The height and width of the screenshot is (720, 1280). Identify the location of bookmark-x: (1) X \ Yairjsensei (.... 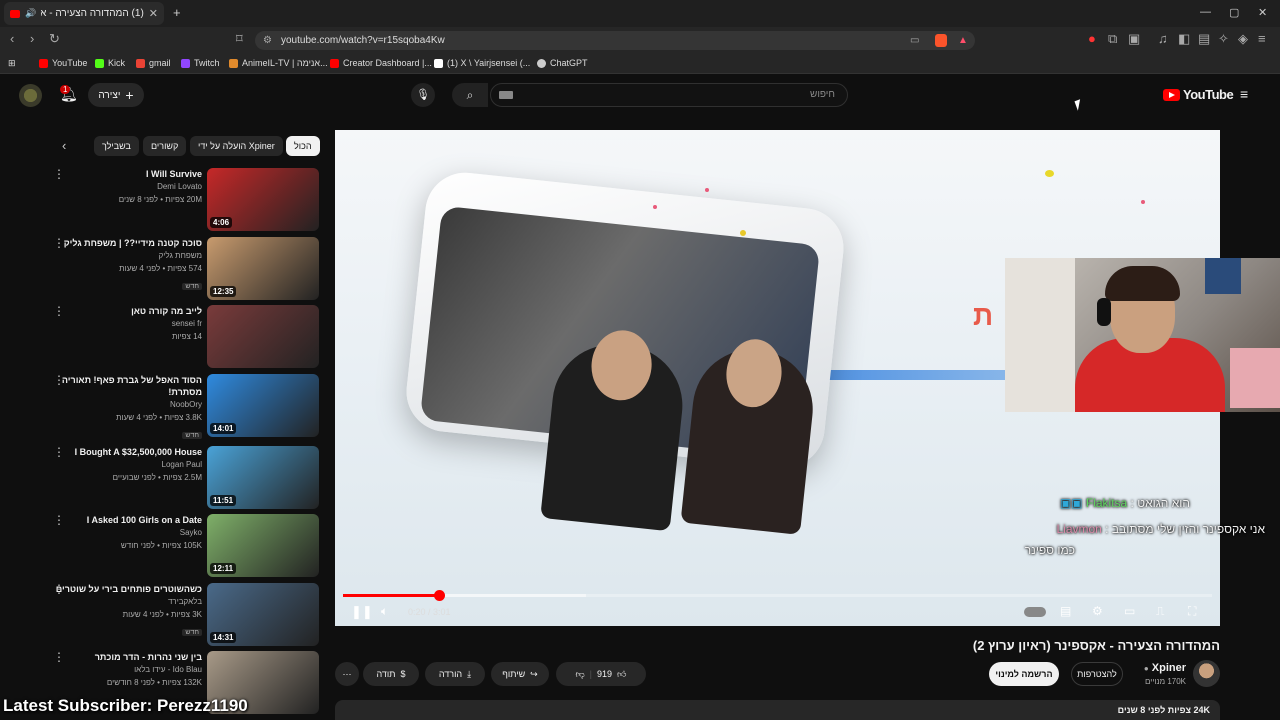
(482, 63).